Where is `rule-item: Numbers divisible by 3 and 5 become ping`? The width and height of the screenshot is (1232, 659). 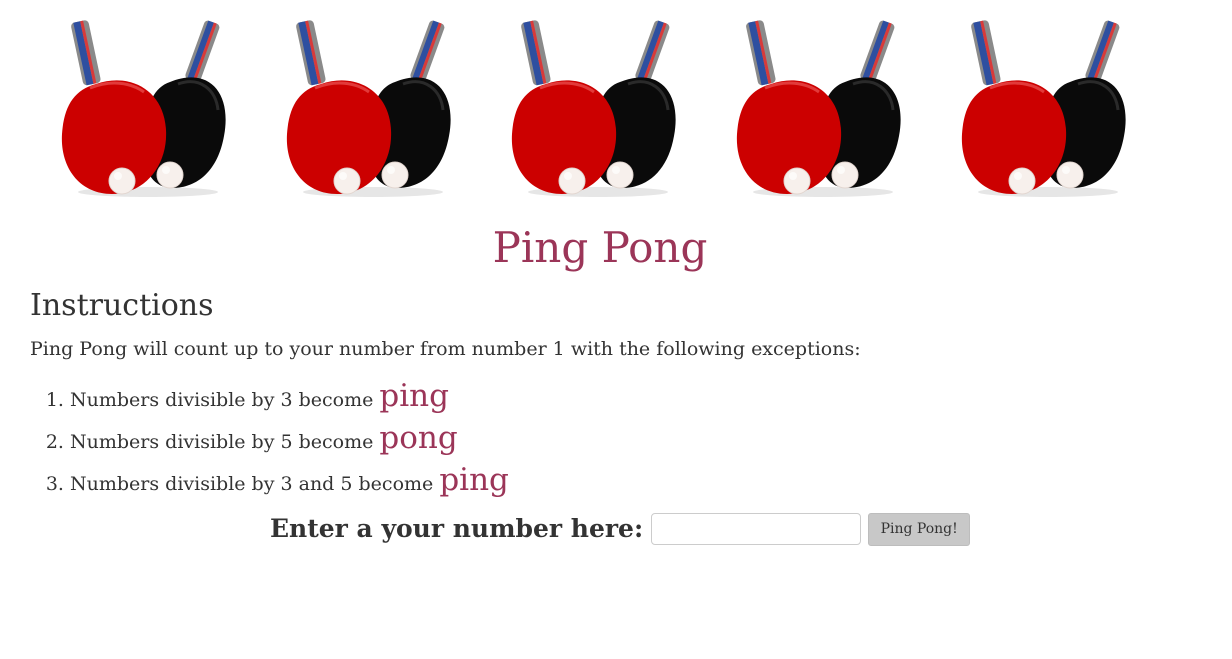
rule-item: Numbers divisible by 3 and 5 become ping is located at coordinates (289, 480).